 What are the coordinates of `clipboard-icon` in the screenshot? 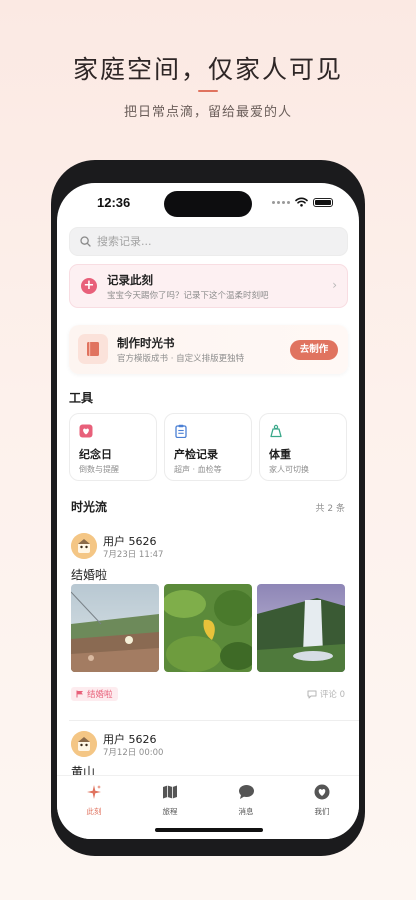 It's located at (181, 431).